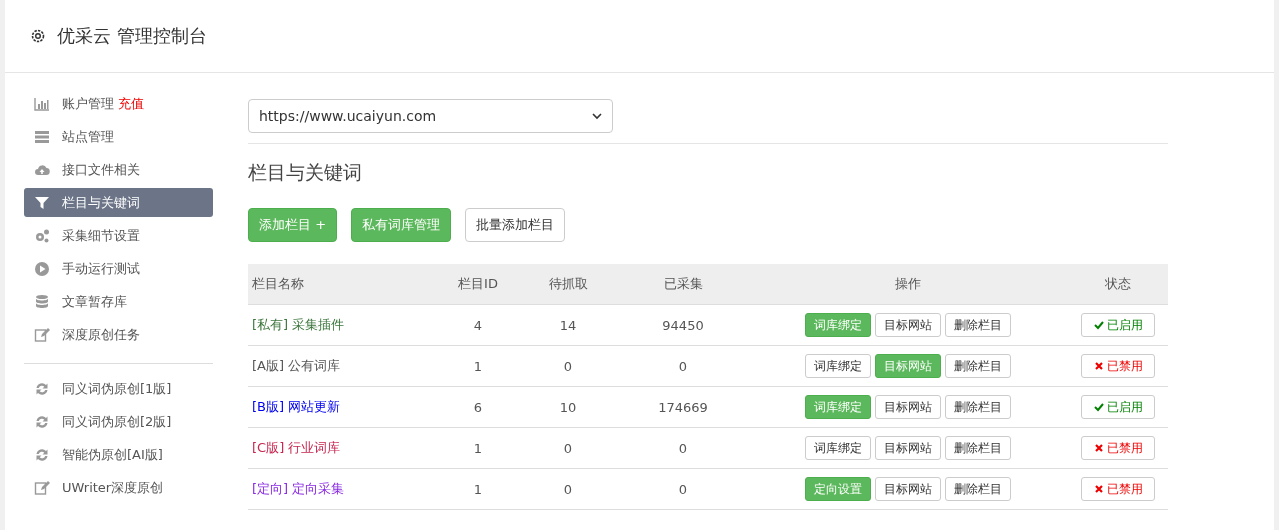 This screenshot has width=1279, height=530. Describe the element at coordinates (568, 325) in the screenshot. I see `table-cell: 14` at that location.